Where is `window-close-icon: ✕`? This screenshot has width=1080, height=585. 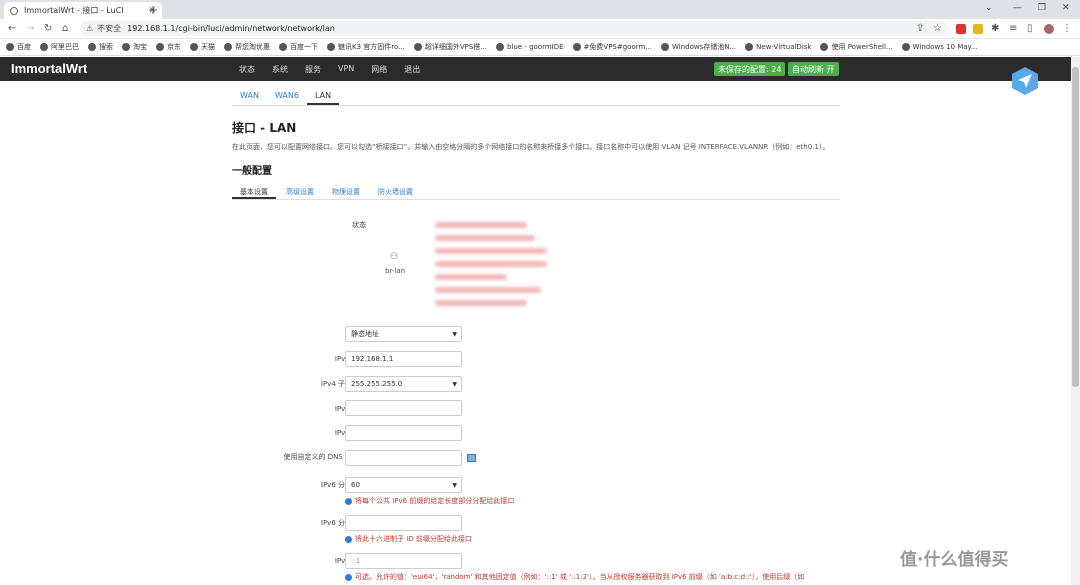 window-close-icon: ✕ is located at coordinates (1066, 8).